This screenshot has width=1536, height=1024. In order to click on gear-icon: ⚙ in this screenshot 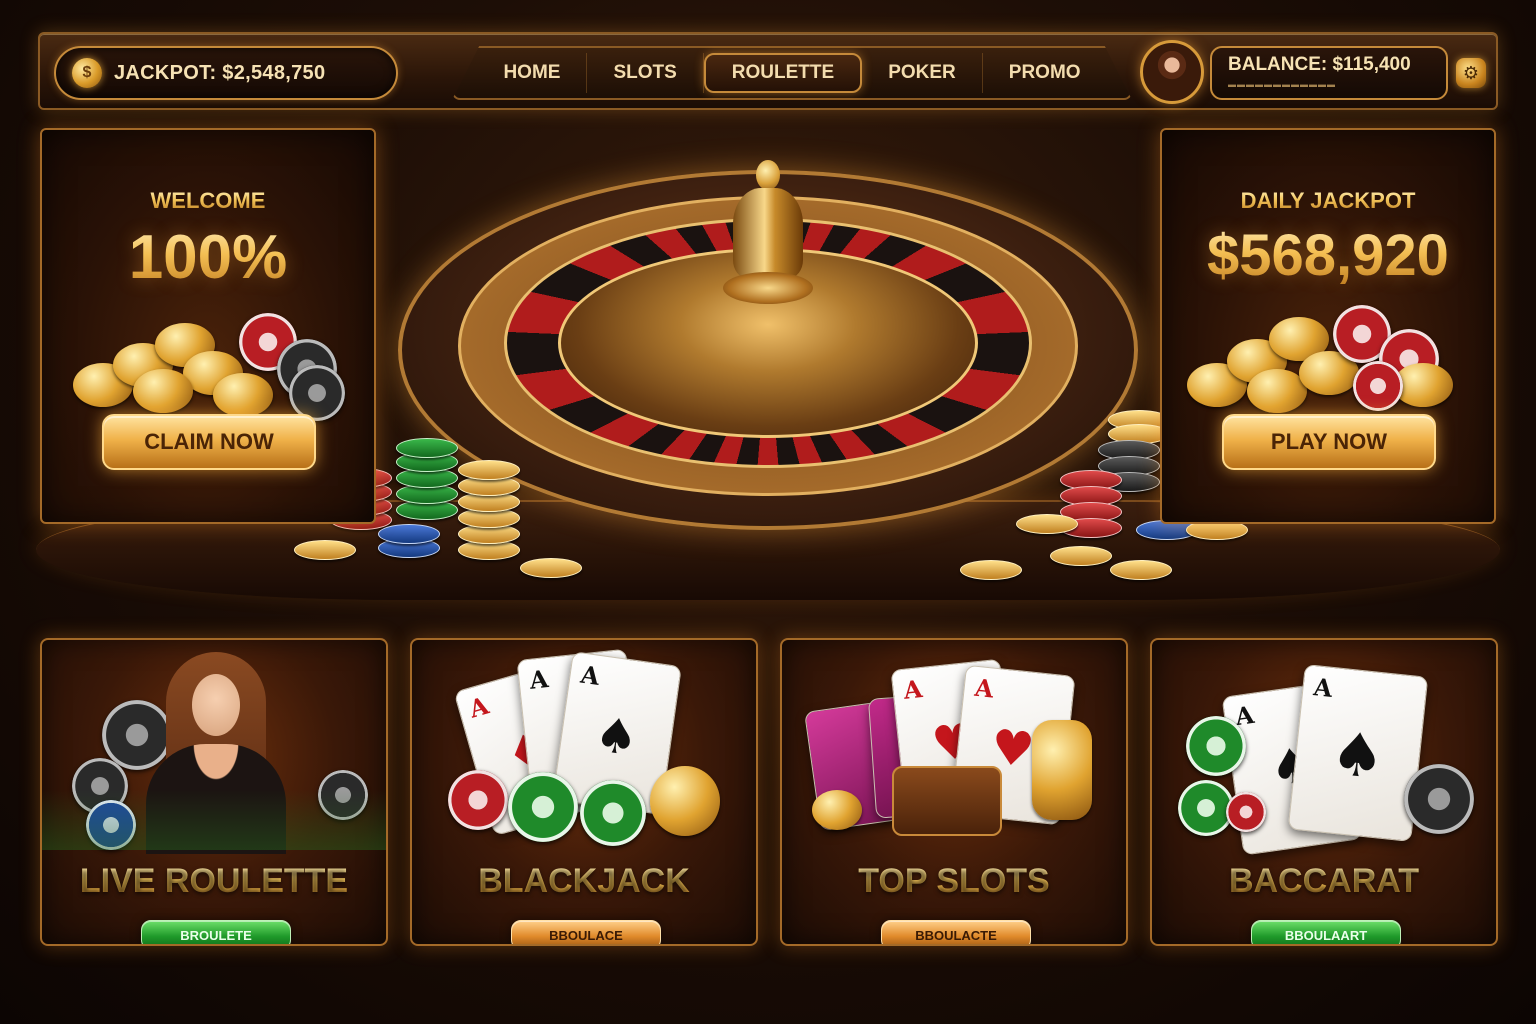, I will do `click(1471, 73)`.